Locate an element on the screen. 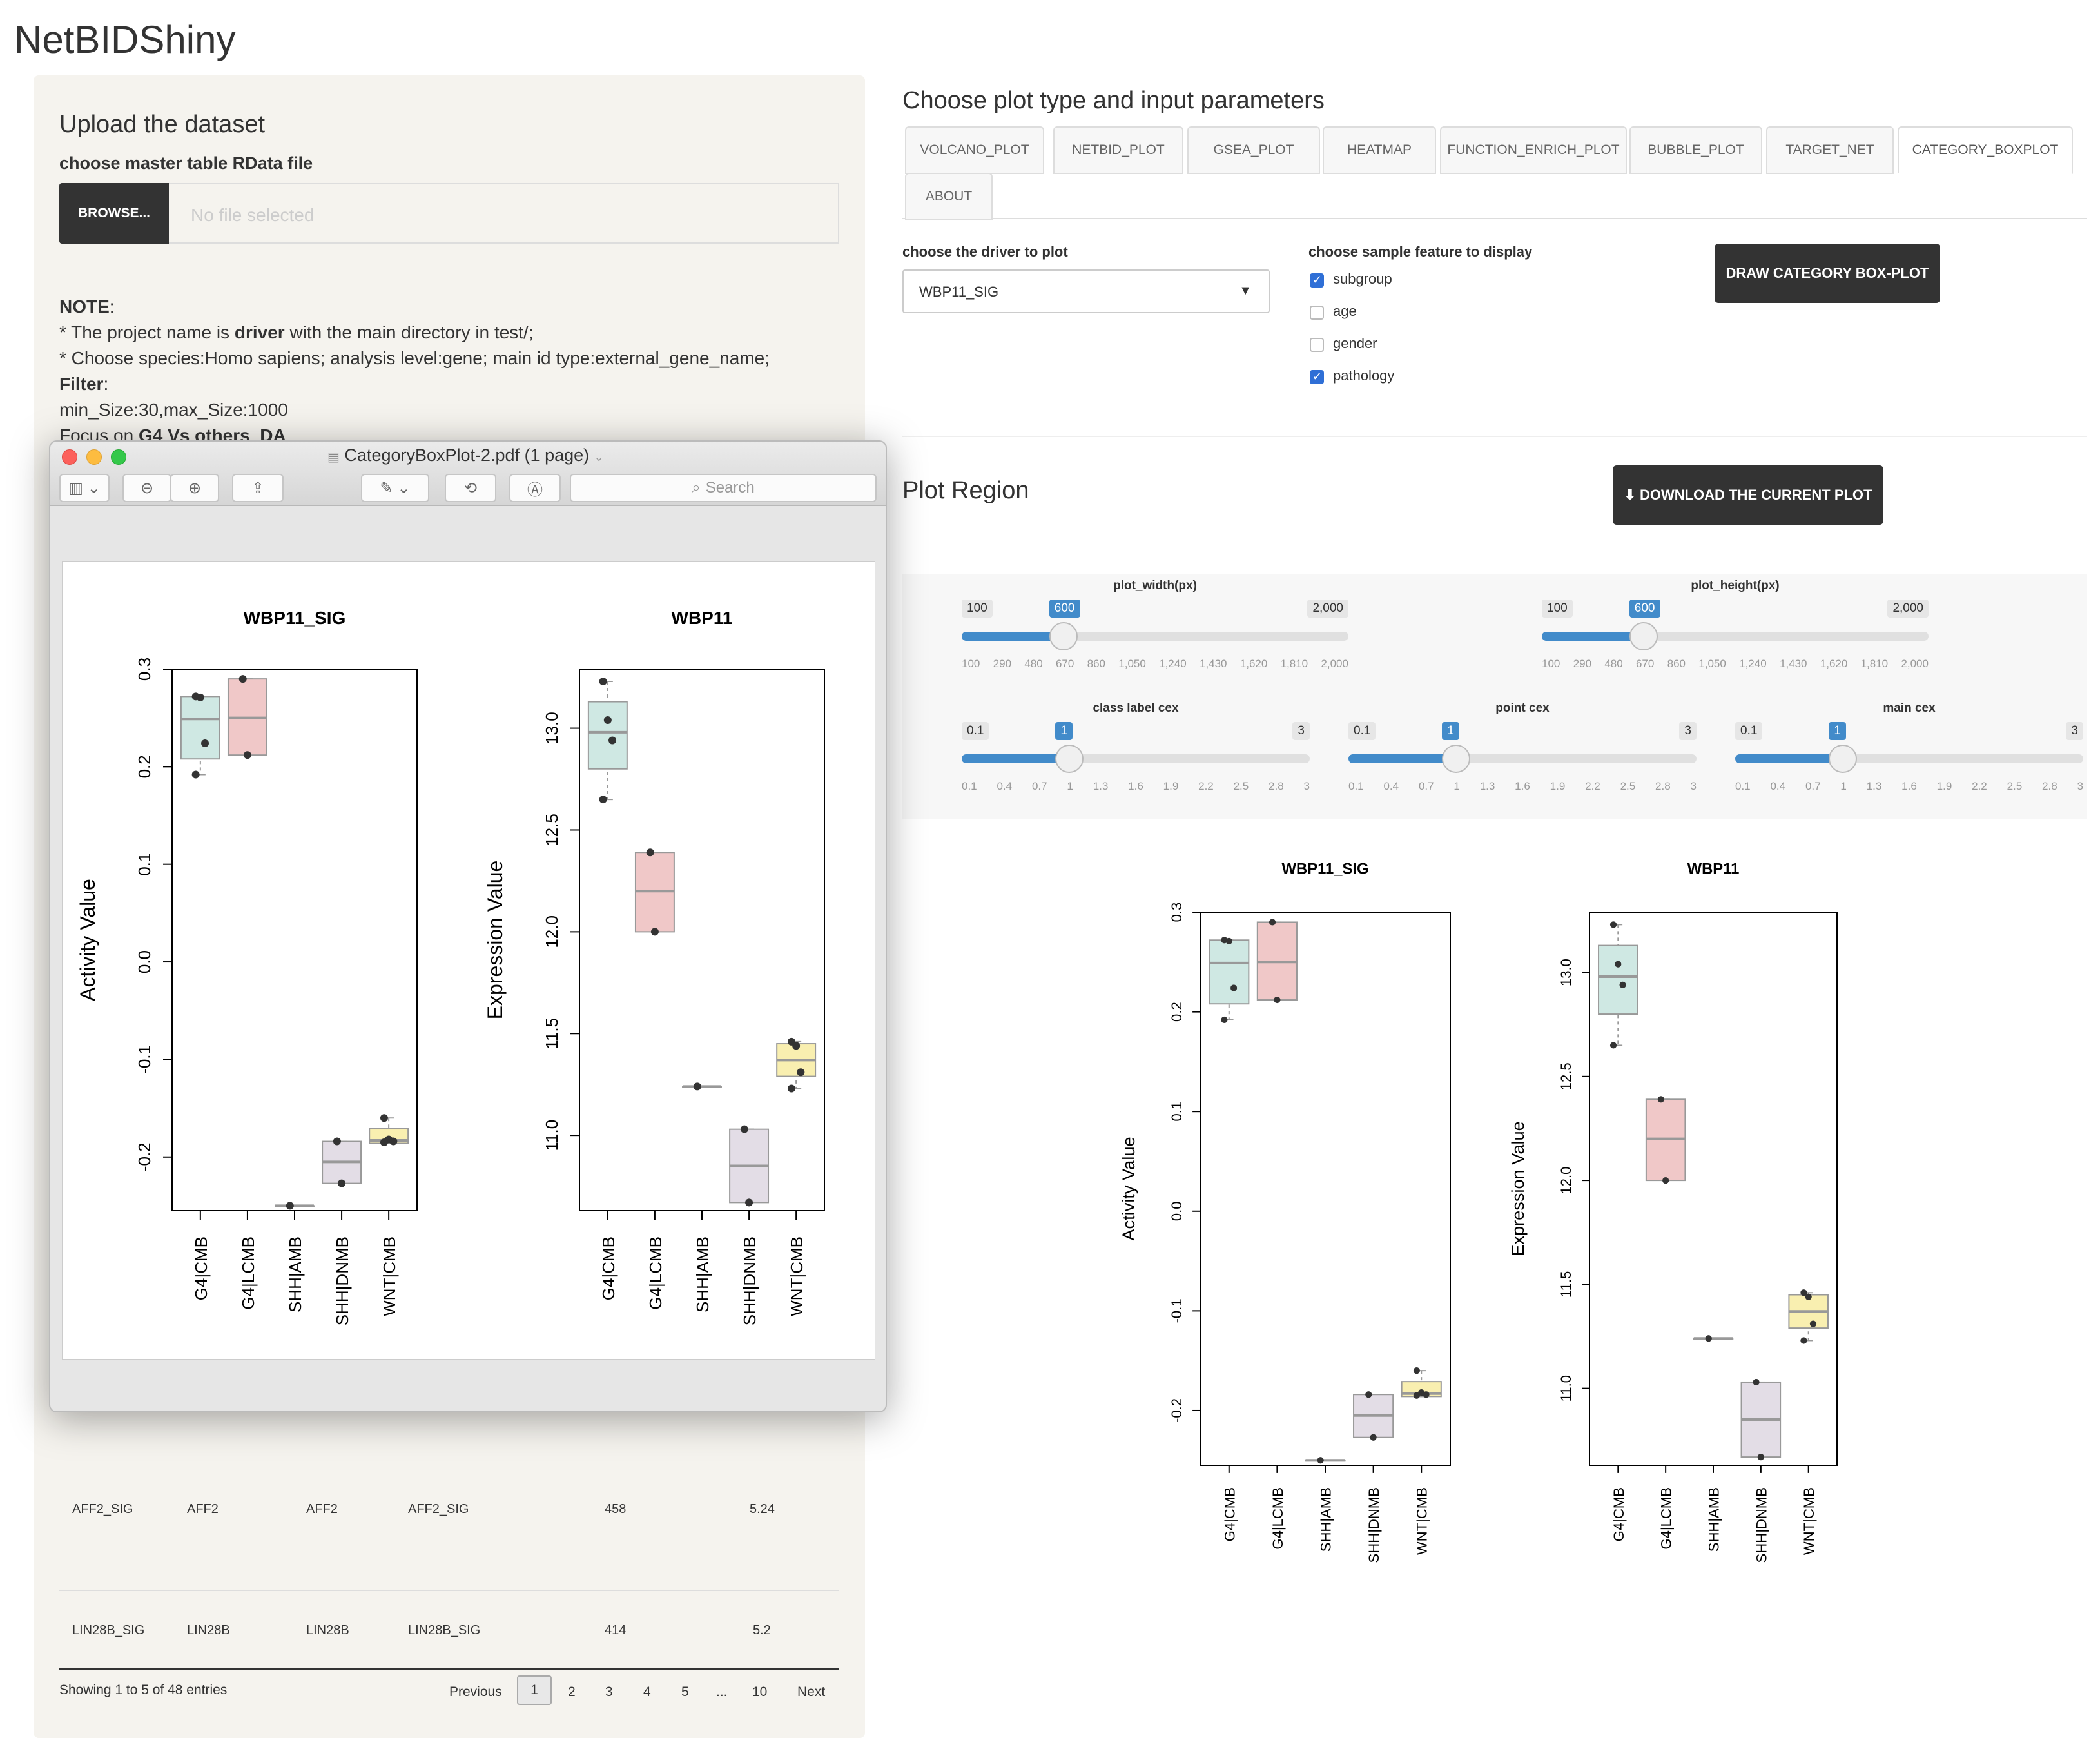  tab-heatmap: HEATMAP is located at coordinates (1379, 150).